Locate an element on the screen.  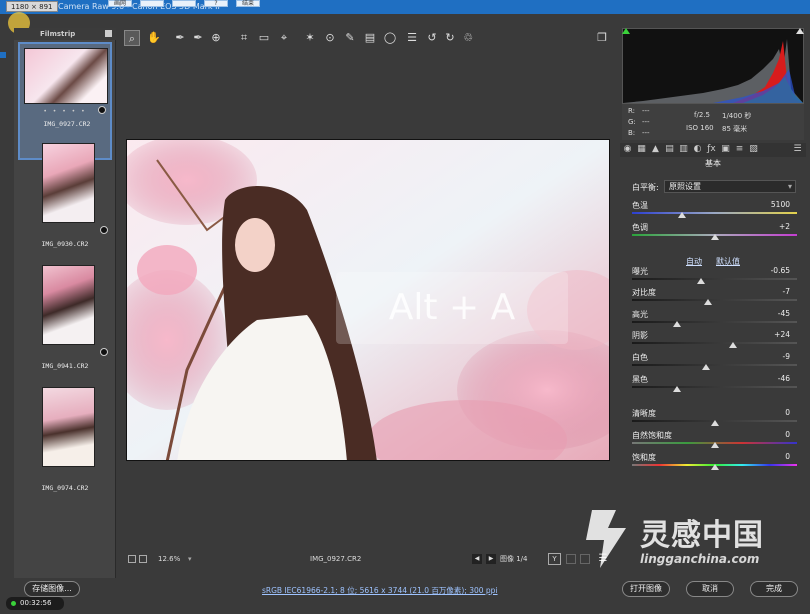
filmstrip-item-1: IMG_0930.CR2 is located at coordinates (65, 199).